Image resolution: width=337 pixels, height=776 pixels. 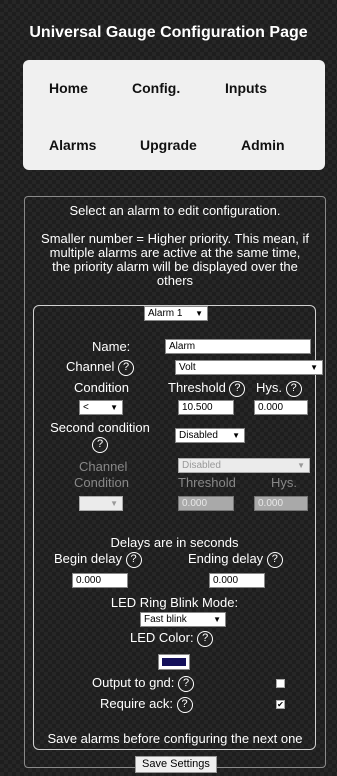 What do you see at coordinates (174, 542) in the screenshot?
I see `delays-heading: Delays are in seconds` at bounding box center [174, 542].